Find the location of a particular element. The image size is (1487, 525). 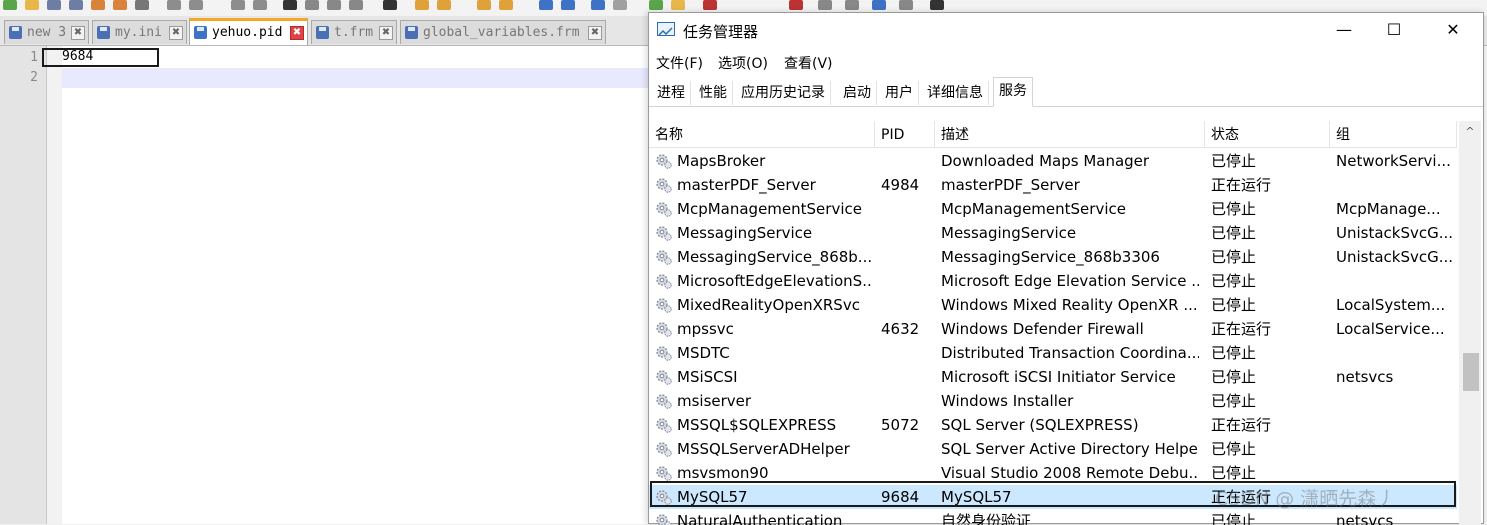

monitoring-icon is located at coordinates (598, 5).